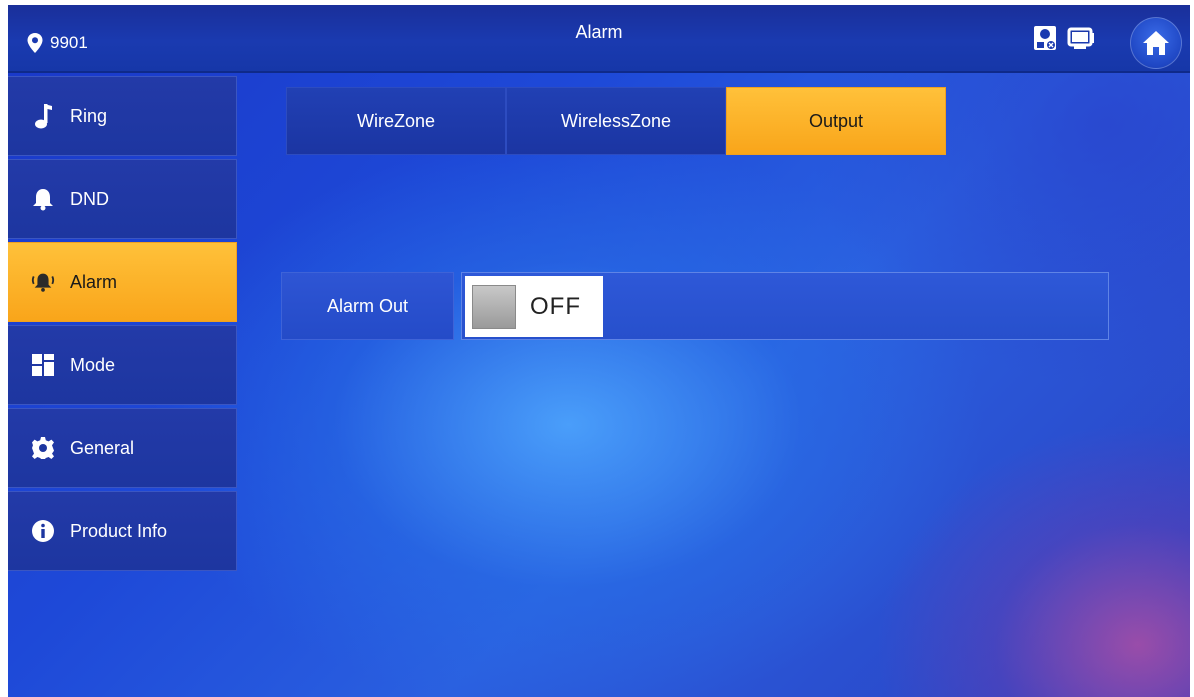  What do you see at coordinates (43, 531) in the screenshot?
I see `info-icon` at bounding box center [43, 531].